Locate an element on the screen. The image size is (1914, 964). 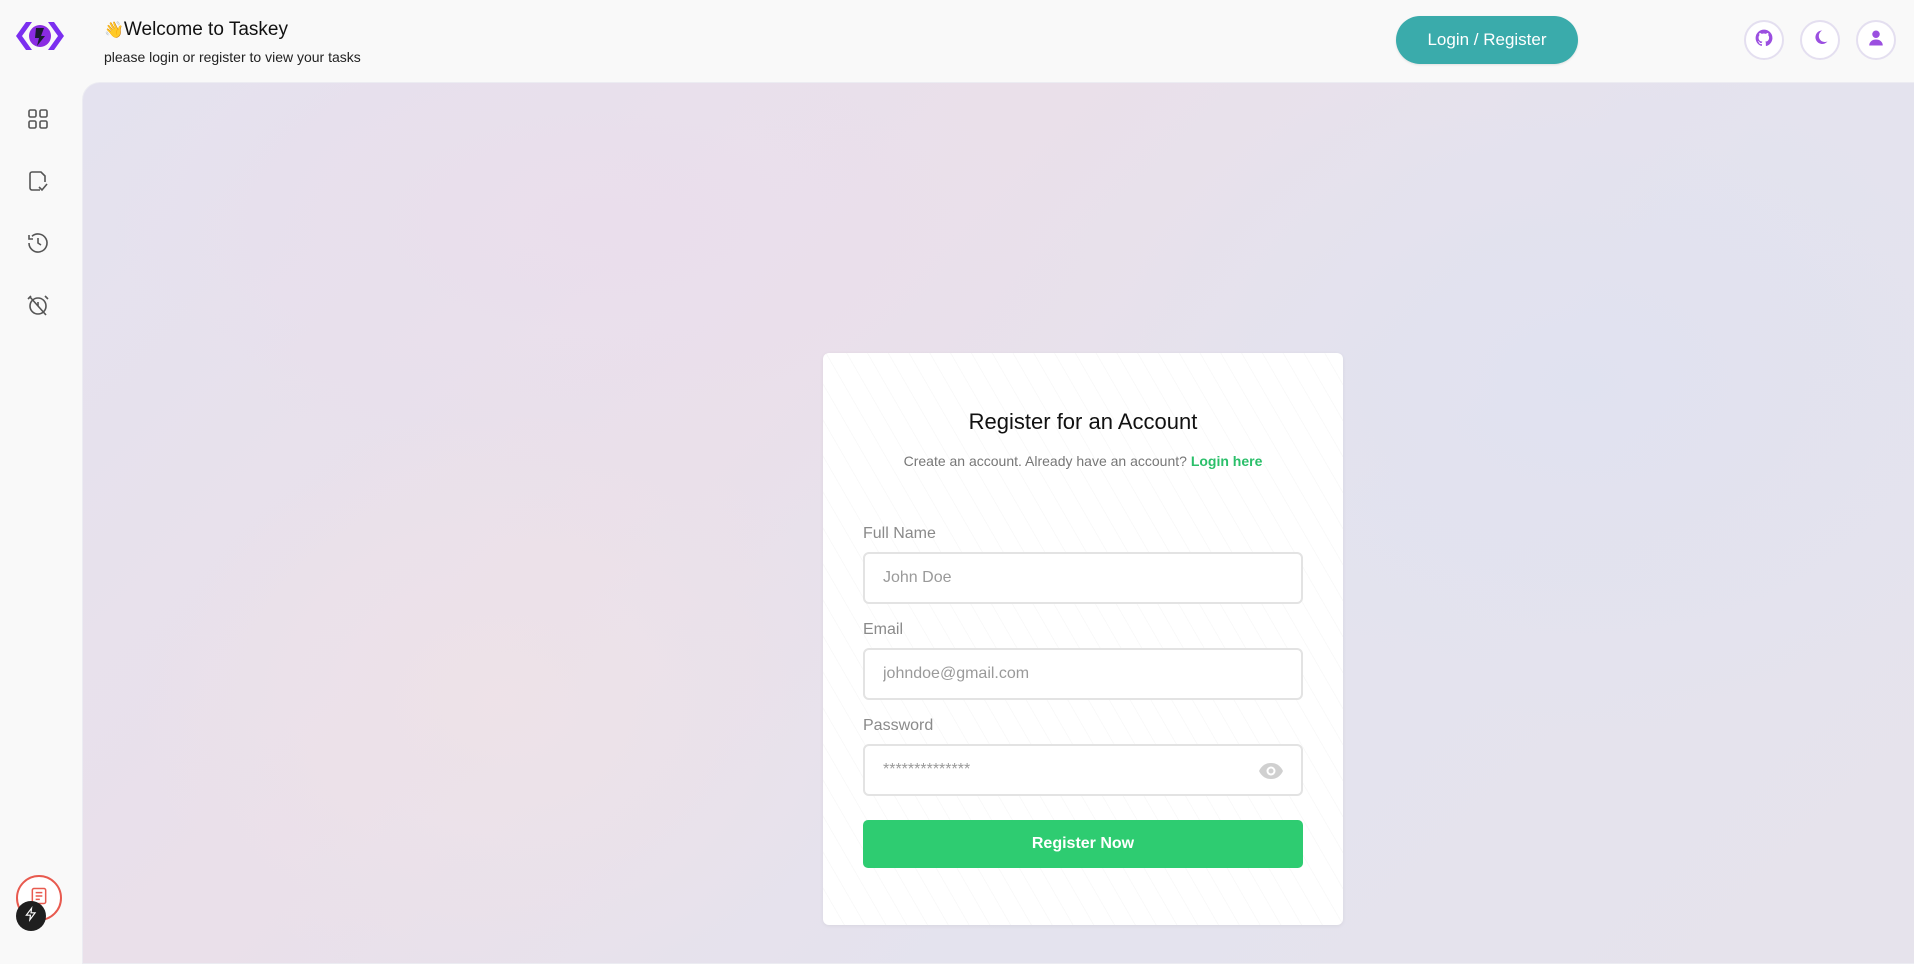
moon-icon is located at coordinates (1820, 40).